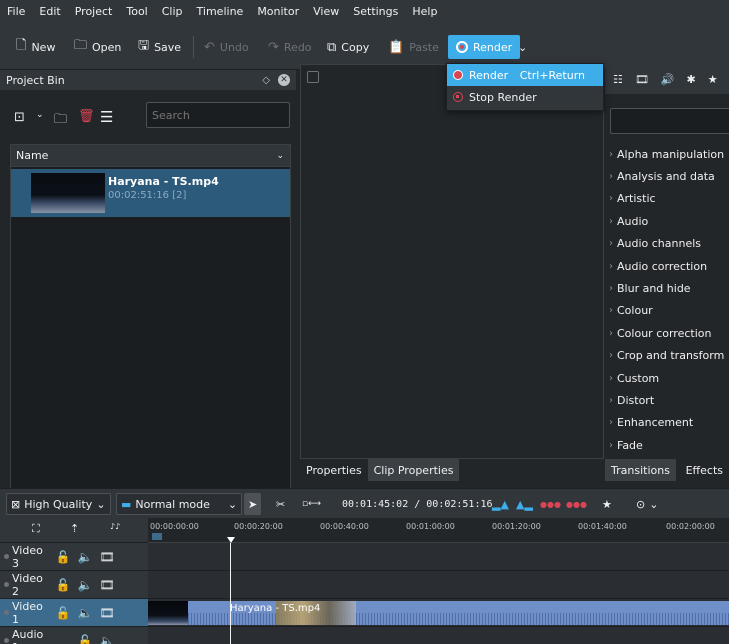 The height and width of the screenshot is (644, 729). I want to click on favorite-star-icon: ★, so click(607, 504).